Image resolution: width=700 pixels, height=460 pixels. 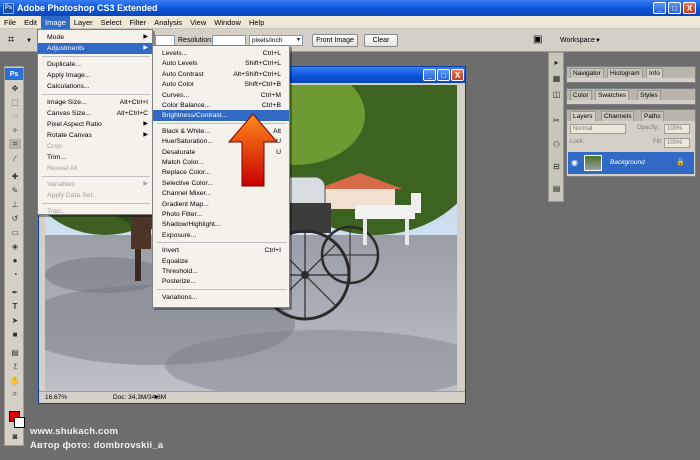 I want to click on marquee-tool-icon: ⬚, so click(x=15, y=102).